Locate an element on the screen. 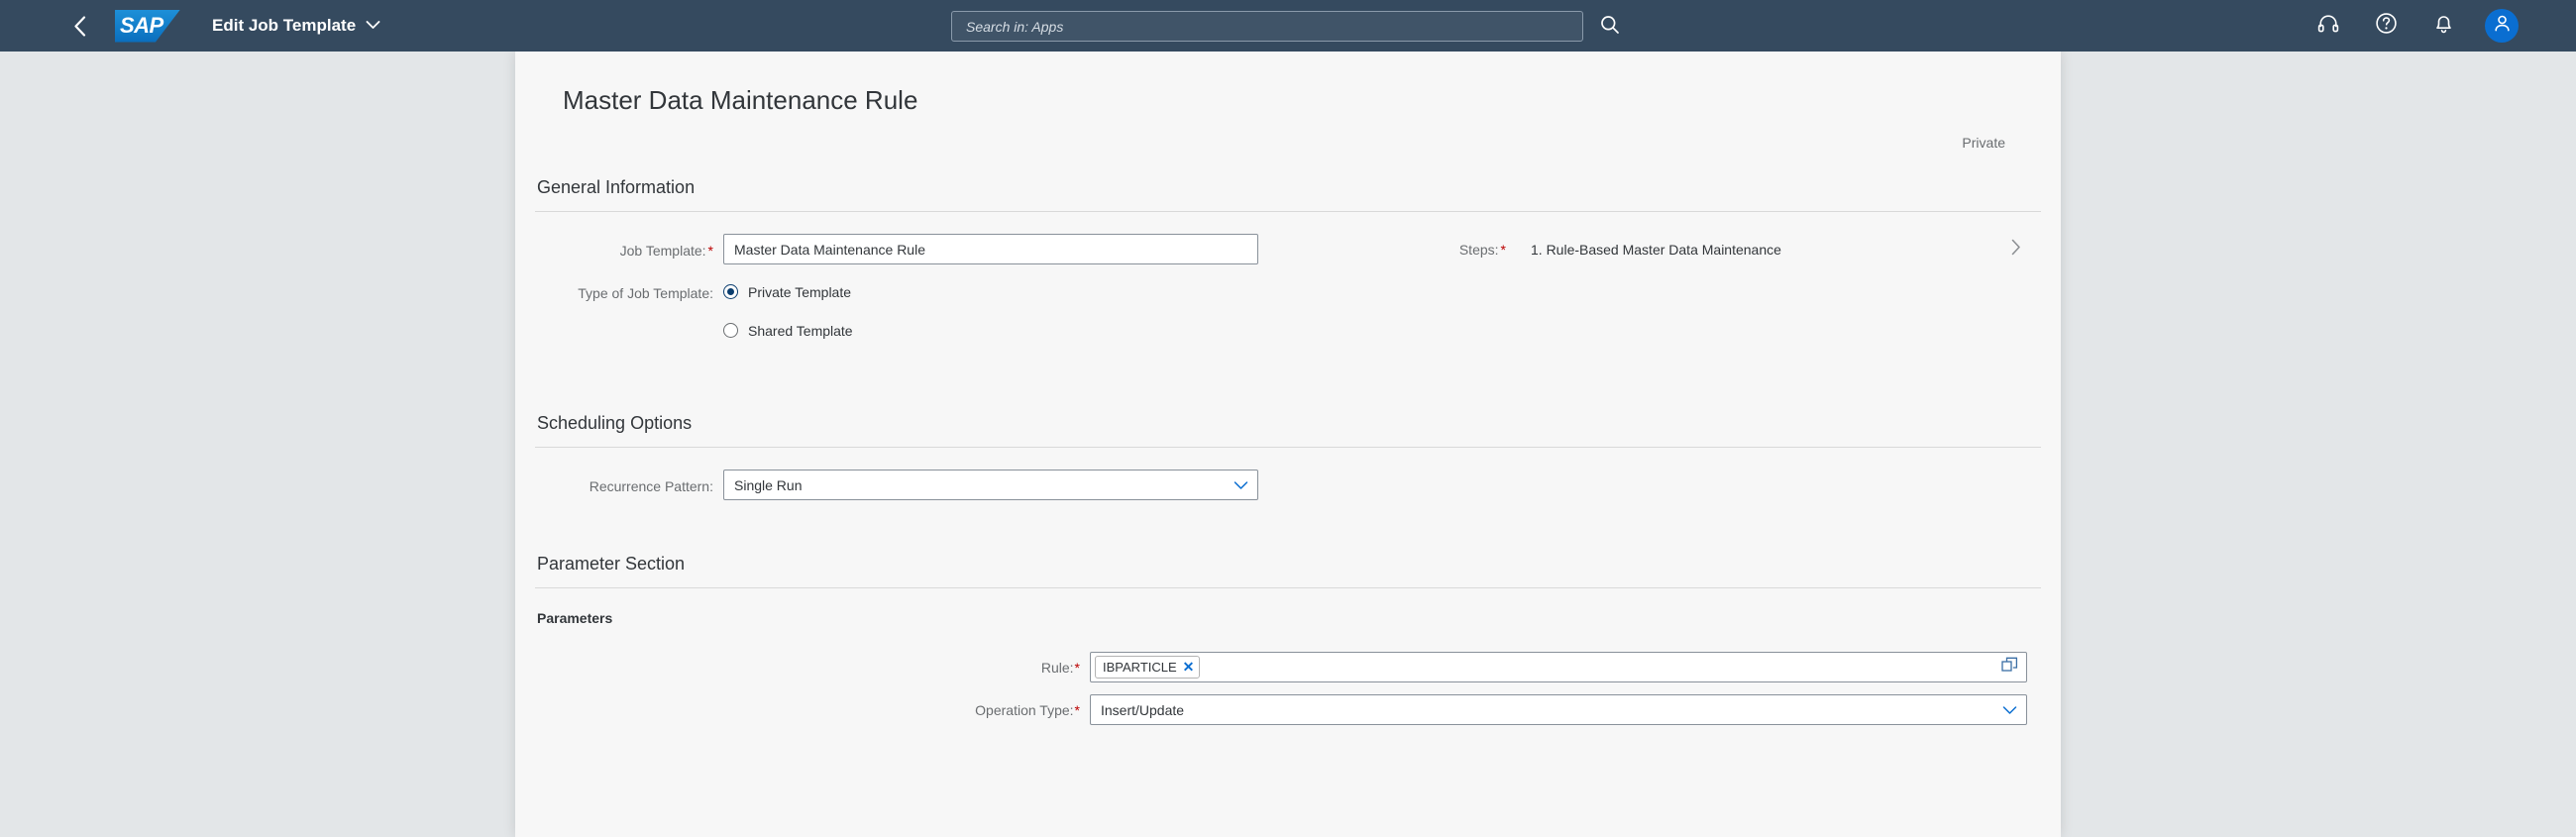 The image size is (2576, 837). close-x-icon: ✕ is located at coordinates (1189, 667).